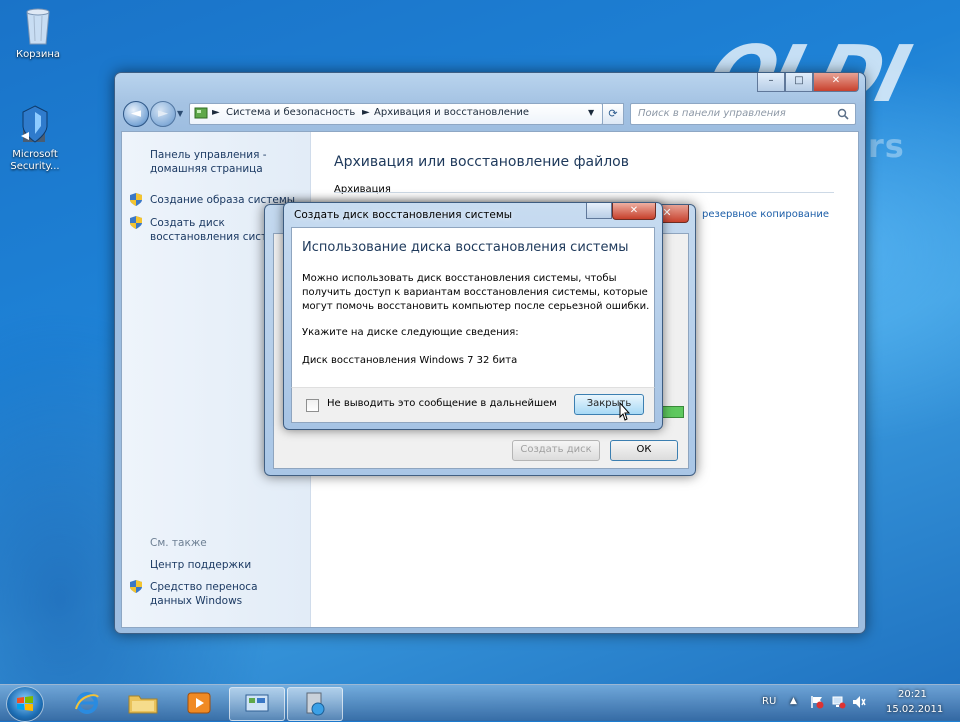 This screenshot has height=722, width=960. I want to click on section-divider, so click(584, 192).